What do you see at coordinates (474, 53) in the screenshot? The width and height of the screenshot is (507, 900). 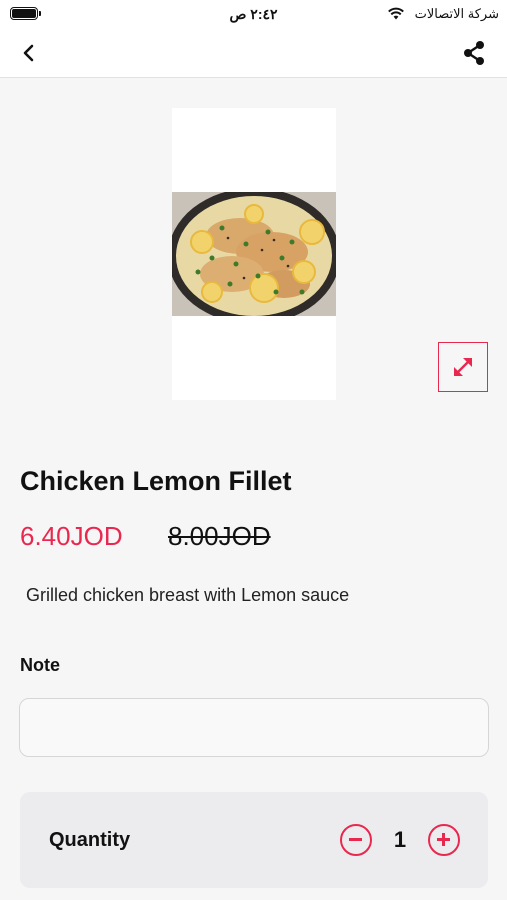 I see `share-icon` at bounding box center [474, 53].